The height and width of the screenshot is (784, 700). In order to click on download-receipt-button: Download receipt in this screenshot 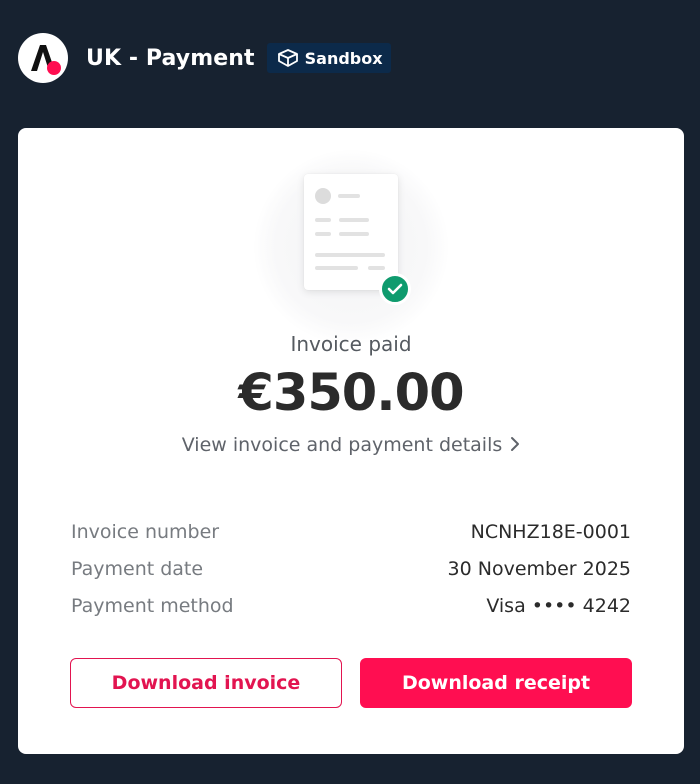, I will do `click(496, 683)`.